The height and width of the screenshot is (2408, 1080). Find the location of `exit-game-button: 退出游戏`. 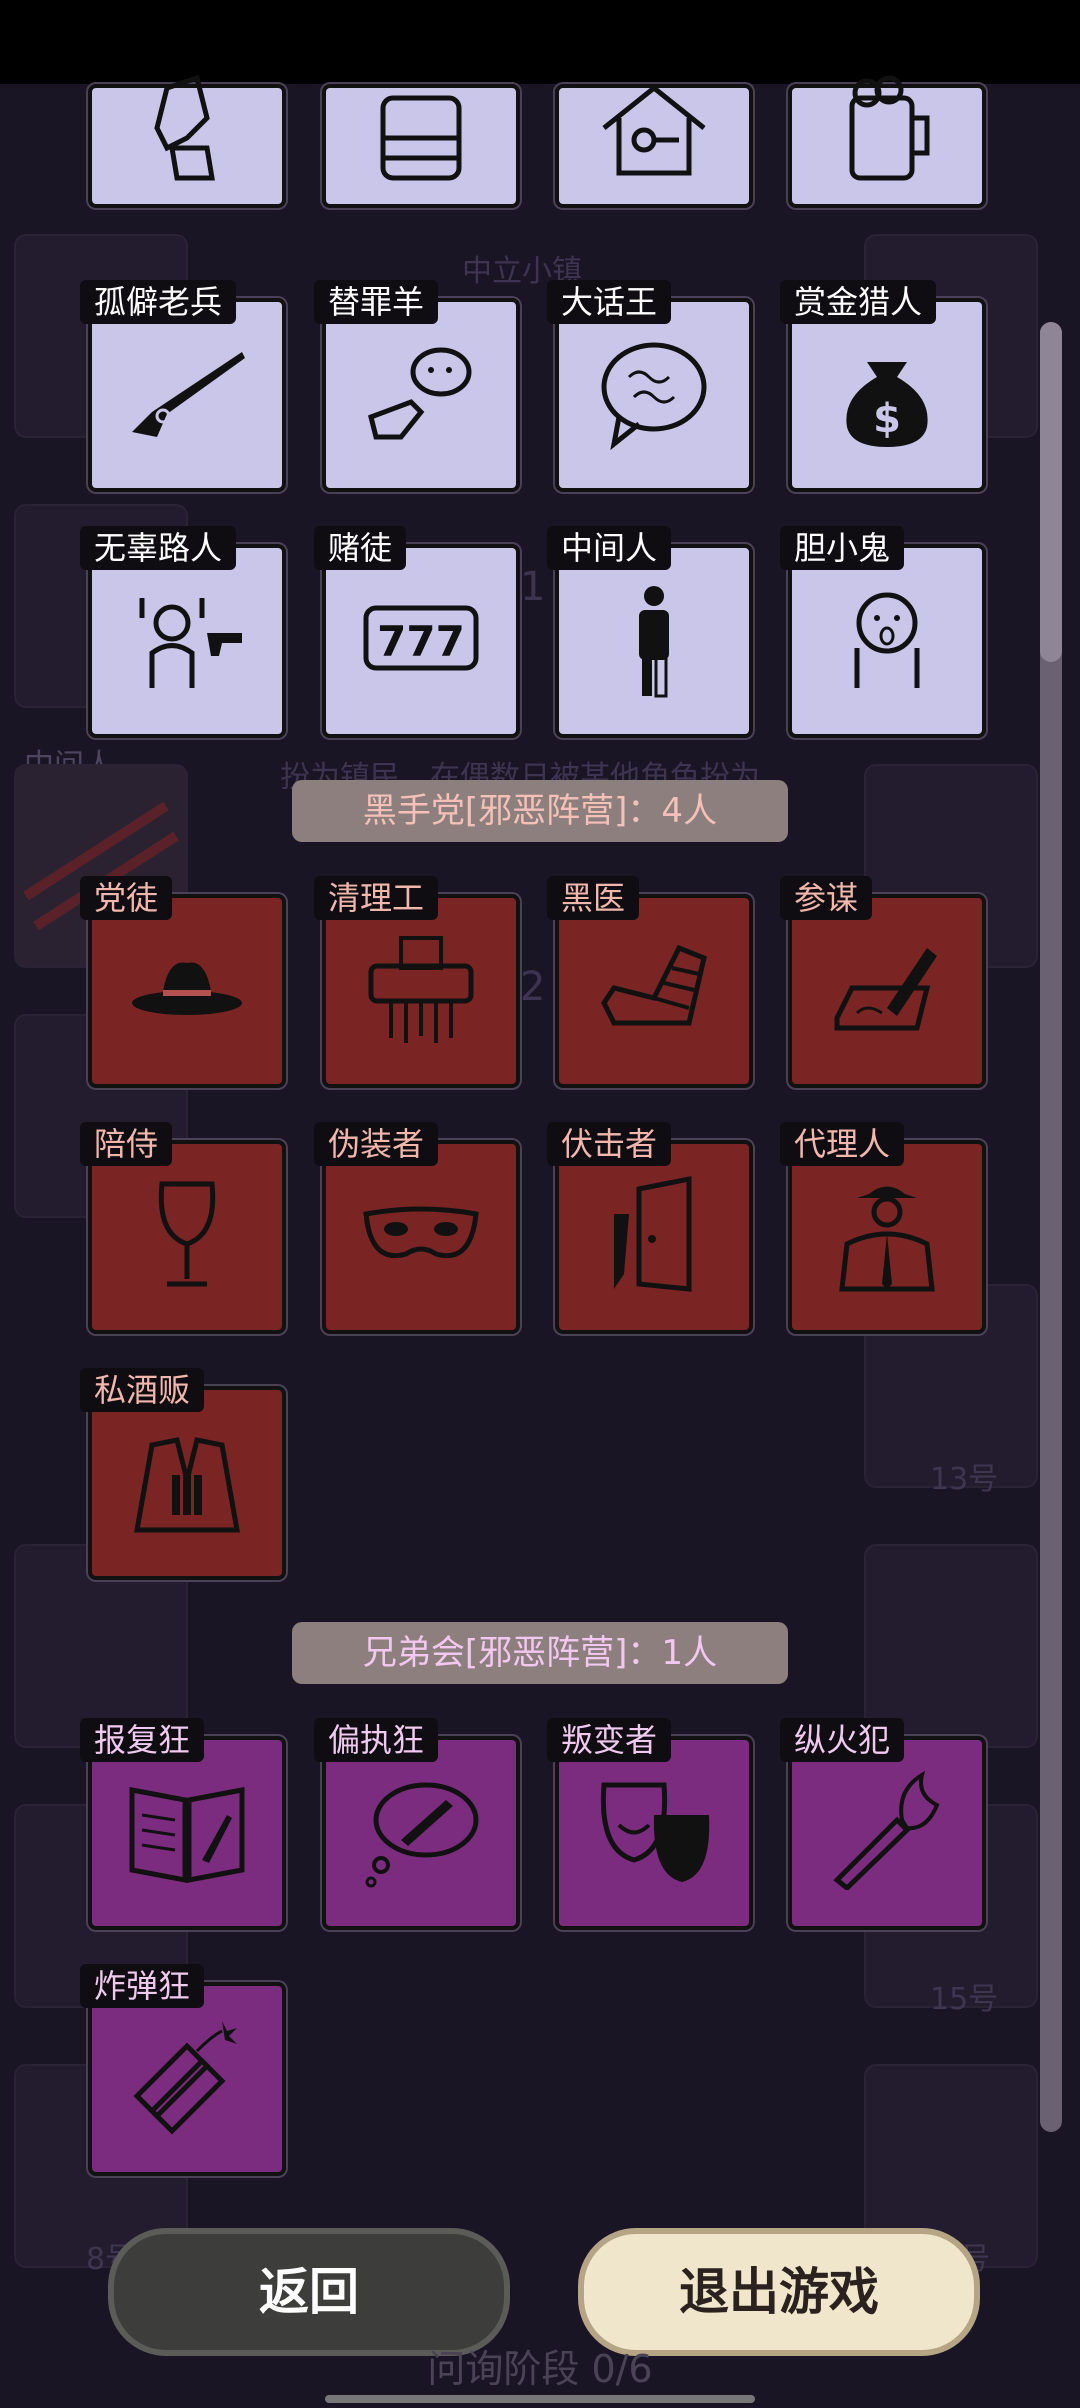

exit-game-button: 退出游戏 is located at coordinates (779, 2292).